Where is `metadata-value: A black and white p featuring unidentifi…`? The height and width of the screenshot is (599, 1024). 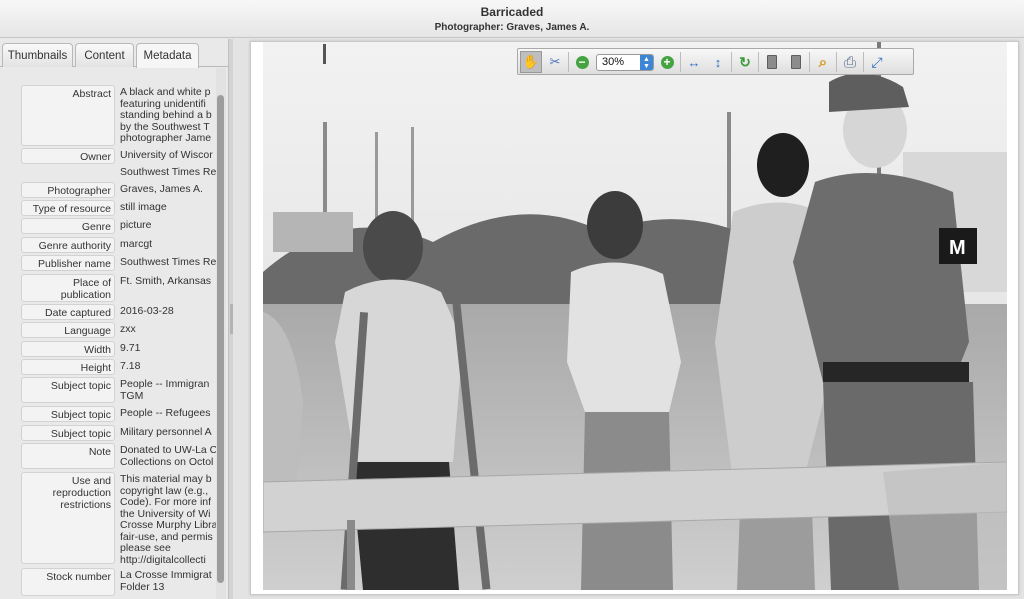
metadata-value: A black and white p featuring unidentifi… is located at coordinates (166, 115).